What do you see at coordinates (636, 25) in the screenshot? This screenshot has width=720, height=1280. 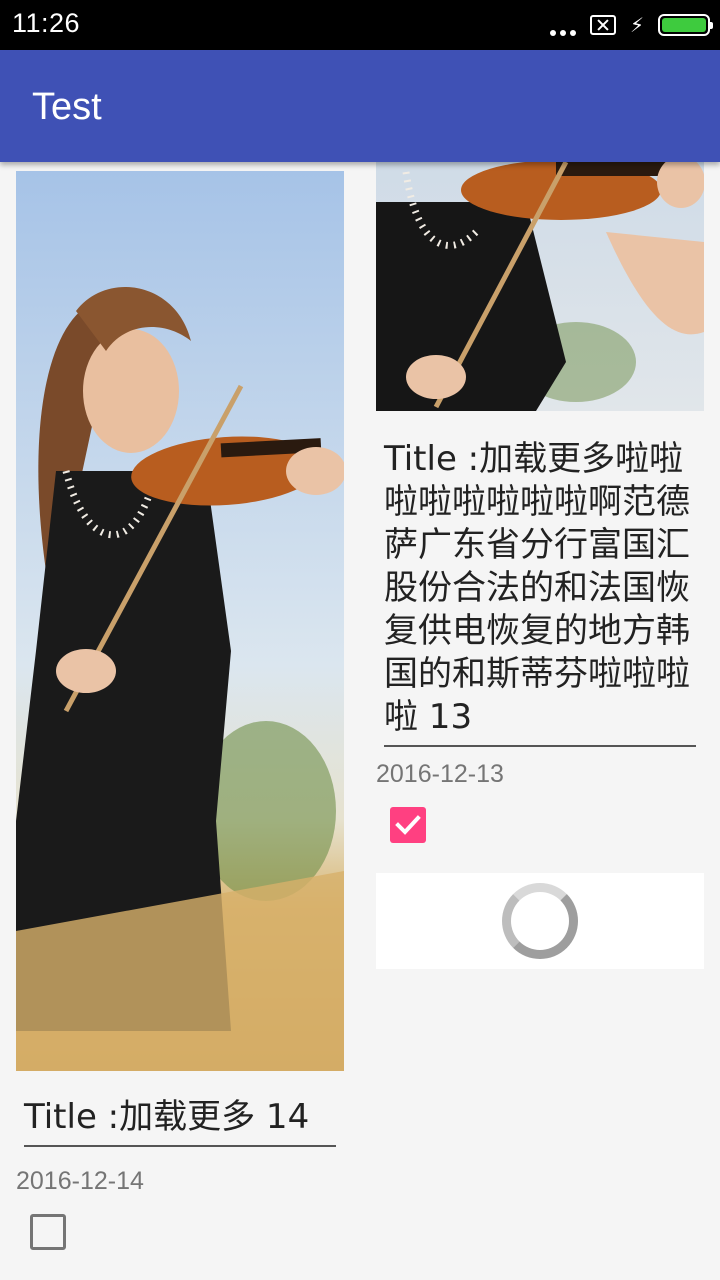 I see `charging-bolt-icon: ⚡︎` at bounding box center [636, 25].